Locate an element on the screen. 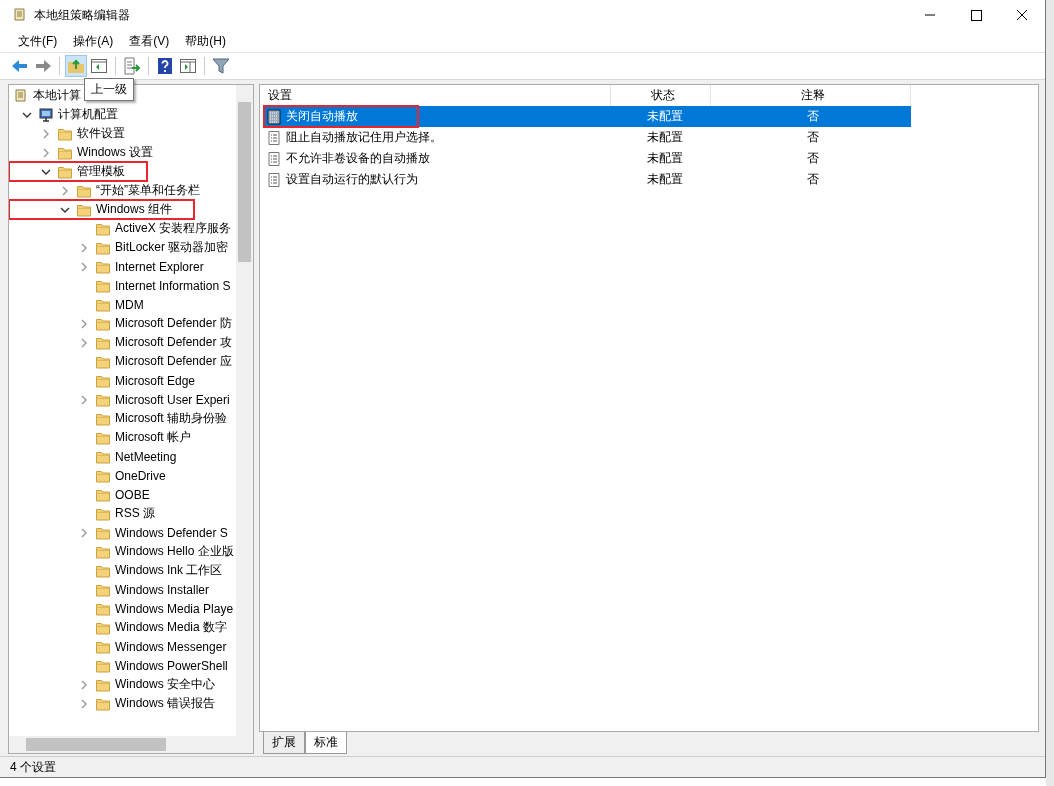  tree-node: Microsoft Defender 攻 is located at coordinates (120, 342).